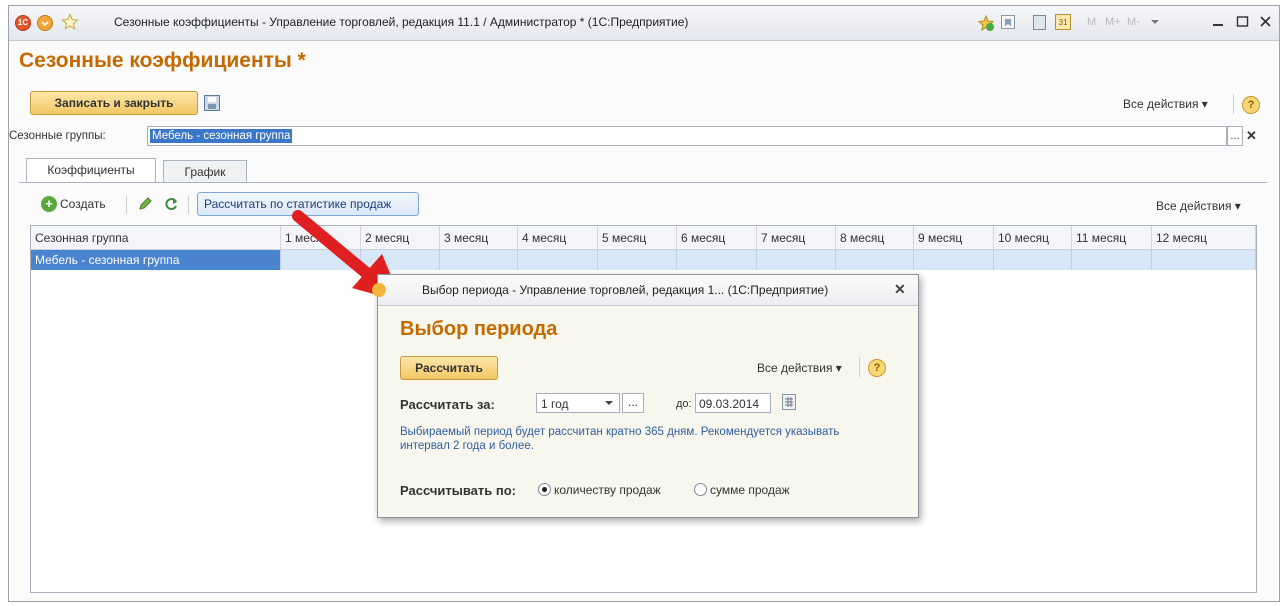 Image resolution: width=1282 pixels, height=606 pixels. What do you see at coordinates (609, 404) in the screenshot?
I see `chevron-down-icon` at bounding box center [609, 404].